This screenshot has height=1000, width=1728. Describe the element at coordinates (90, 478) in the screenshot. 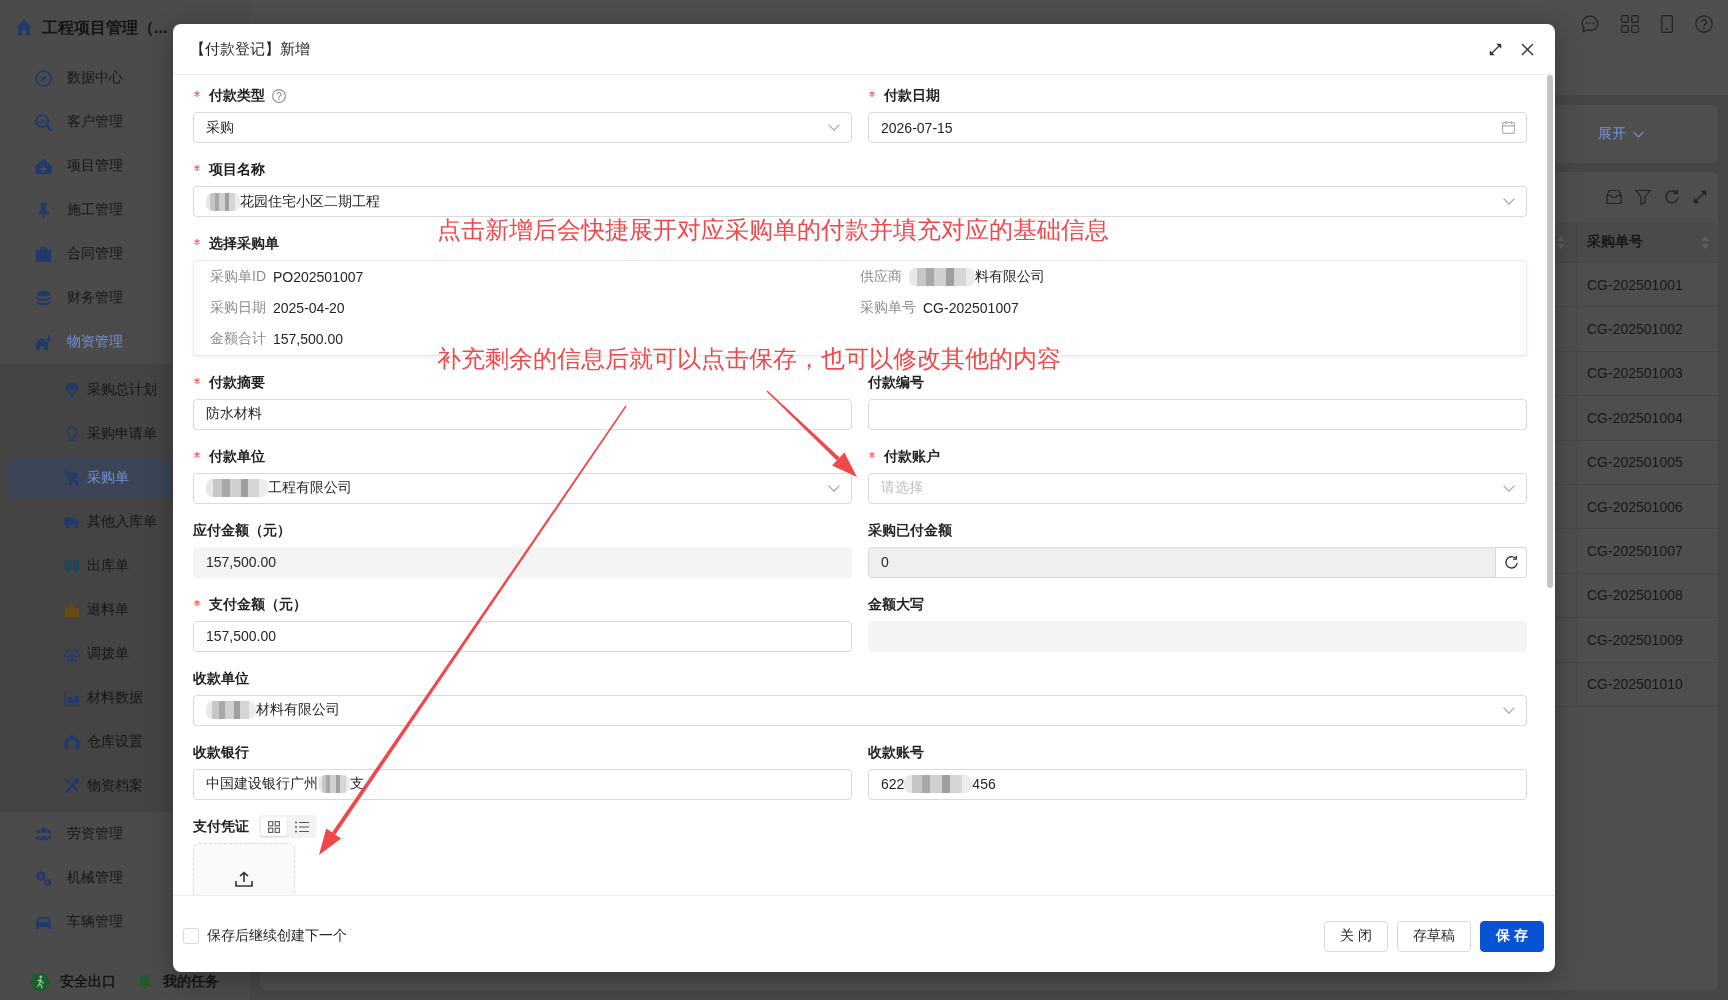

I see `sidebar-item: 采购单` at that location.